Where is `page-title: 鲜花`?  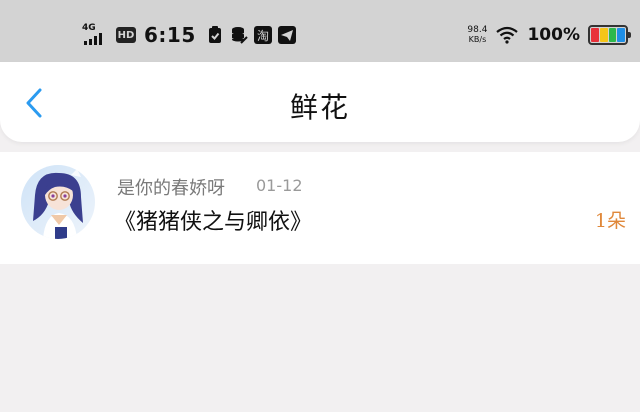 page-title: 鲜花 is located at coordinates (319, 107).